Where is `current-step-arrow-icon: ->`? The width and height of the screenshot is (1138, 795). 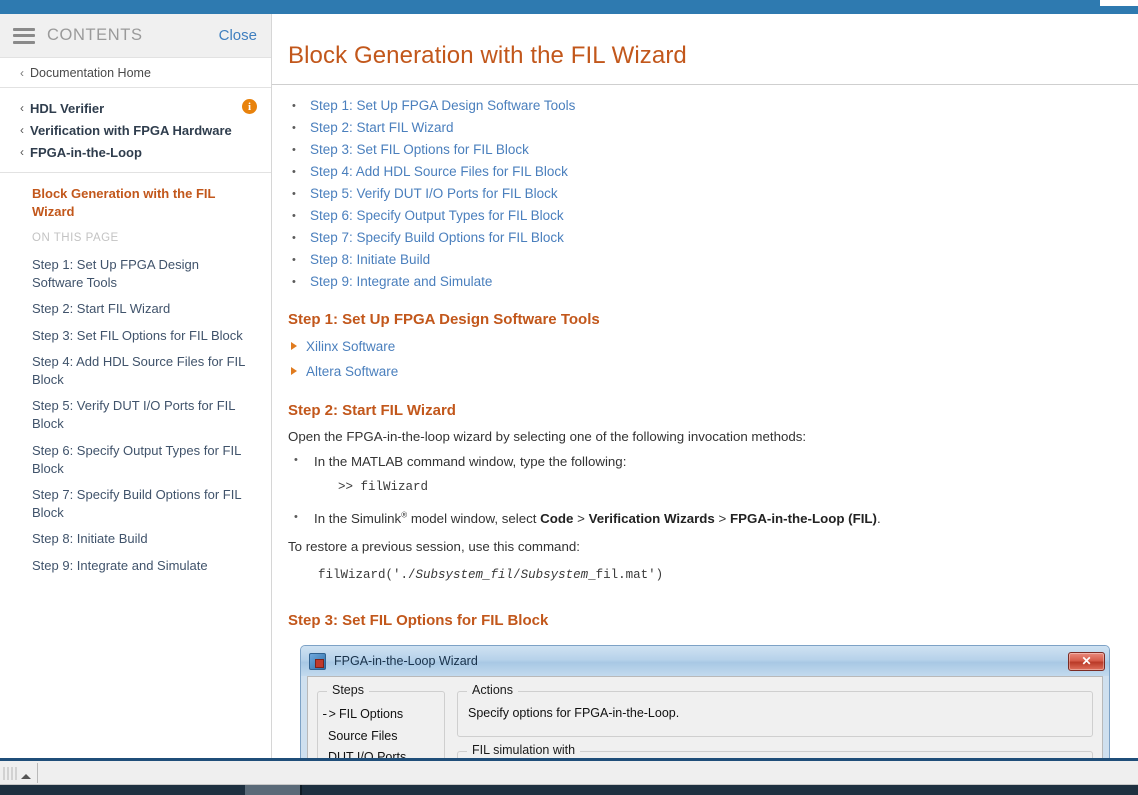 current-step-arrow-icon: -> is located at coordinates (329, 715).